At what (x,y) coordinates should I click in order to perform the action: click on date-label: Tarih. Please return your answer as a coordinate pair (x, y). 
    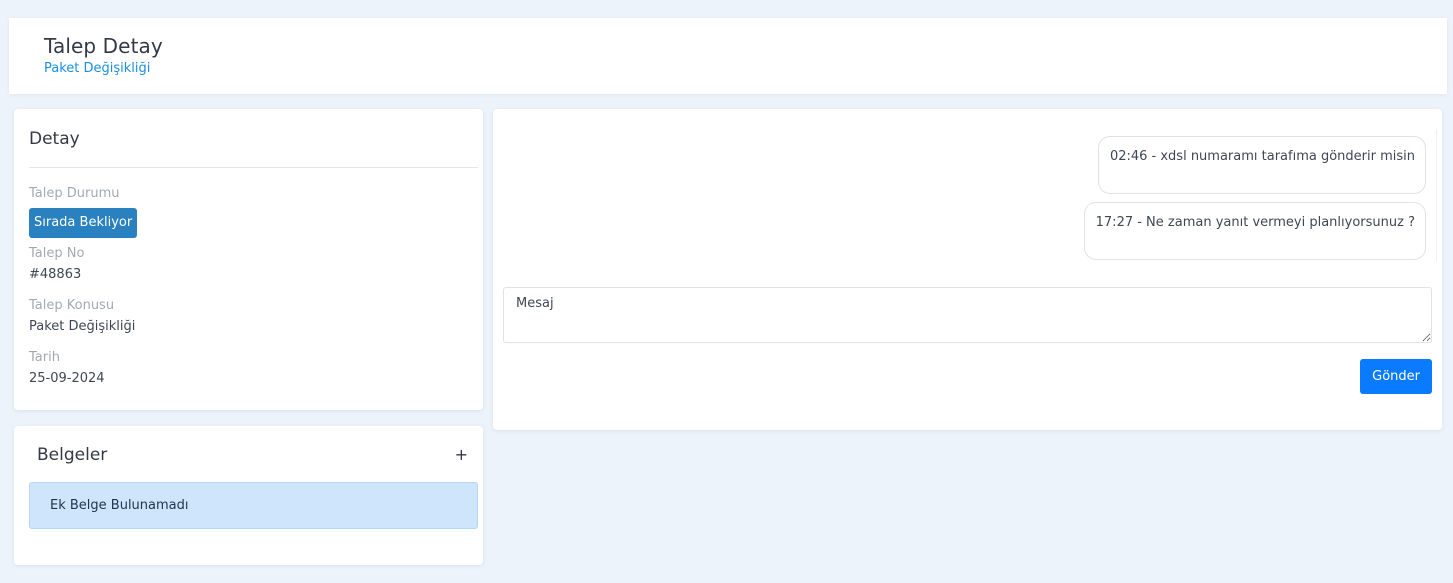
    Looking at the image, I should click on (44, 357).